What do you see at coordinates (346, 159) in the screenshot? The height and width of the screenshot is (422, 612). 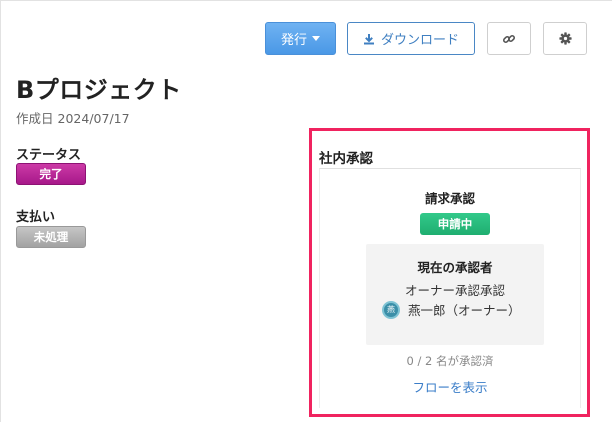 I see `approval-panel-title: 社内承認` at bounding box center [346, 159].